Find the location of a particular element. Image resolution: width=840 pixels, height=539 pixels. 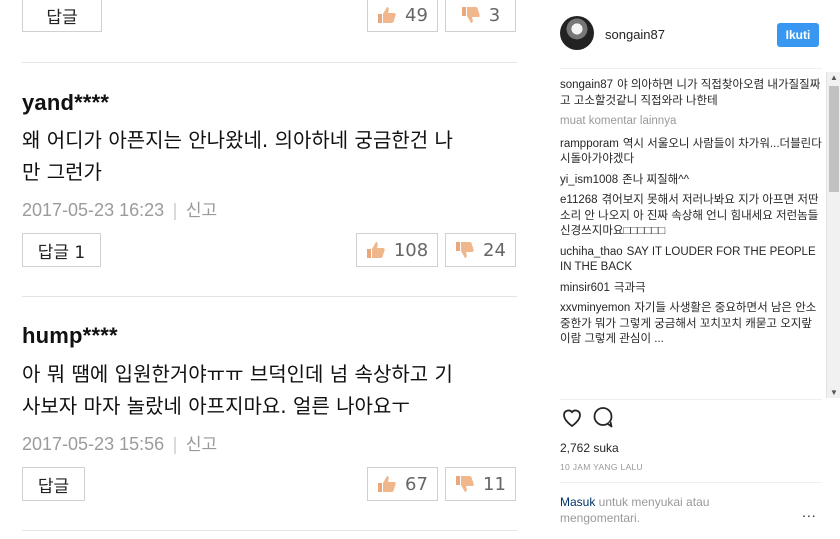

comment-user: minsir601 is located at coordinates (585, 288).